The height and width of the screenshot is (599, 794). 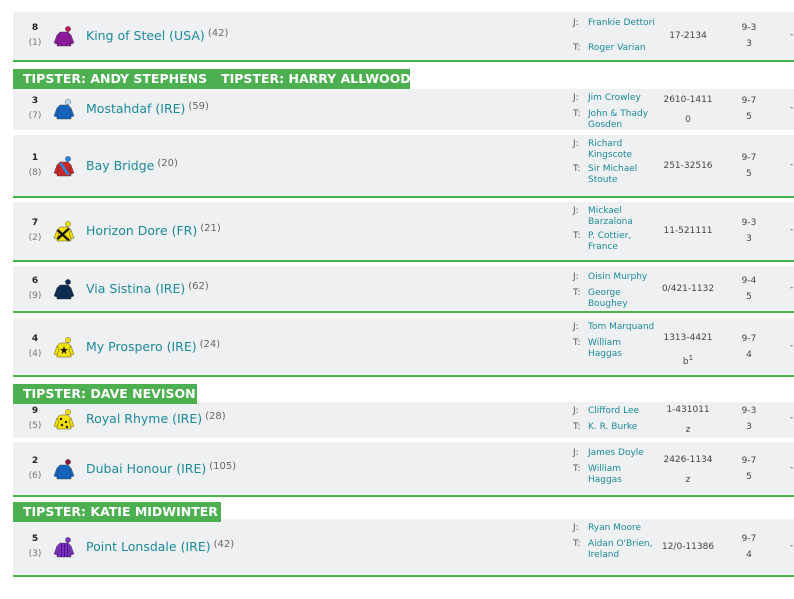 What do you see at coordinates (210, 344) in the screenshot?
I see `horse-rating: (24)` at bounding box center [210, 344].